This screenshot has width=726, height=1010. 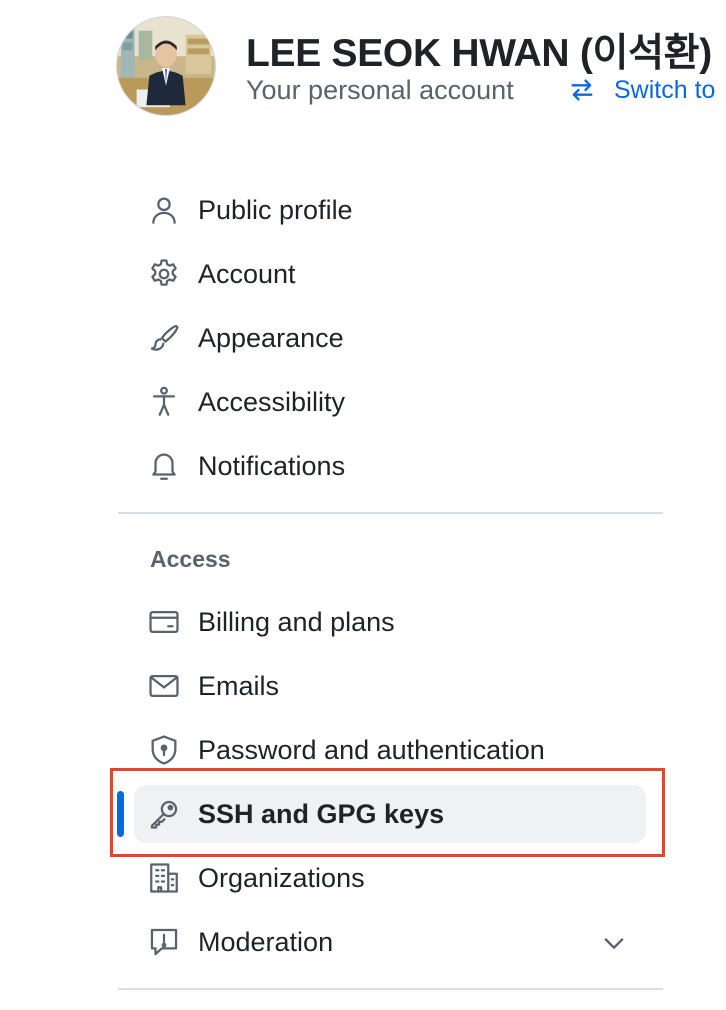 I want to click on nav-item-password-authentication: Password and authentication, so click(x=390, y=750).